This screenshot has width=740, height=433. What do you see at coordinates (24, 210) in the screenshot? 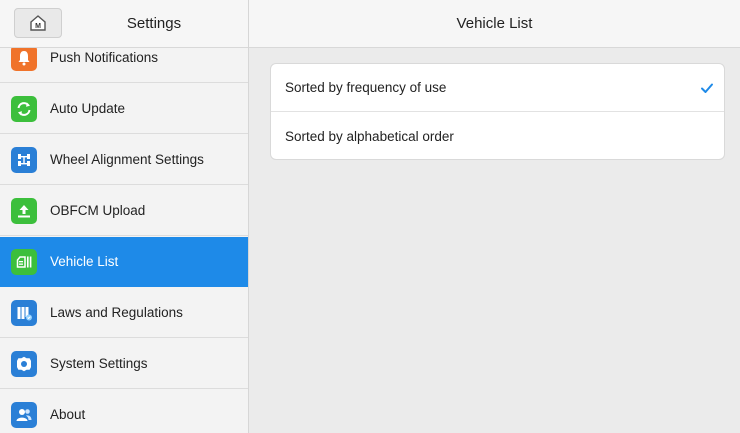
I see `upload-icon` at bounding box center [24, 210].